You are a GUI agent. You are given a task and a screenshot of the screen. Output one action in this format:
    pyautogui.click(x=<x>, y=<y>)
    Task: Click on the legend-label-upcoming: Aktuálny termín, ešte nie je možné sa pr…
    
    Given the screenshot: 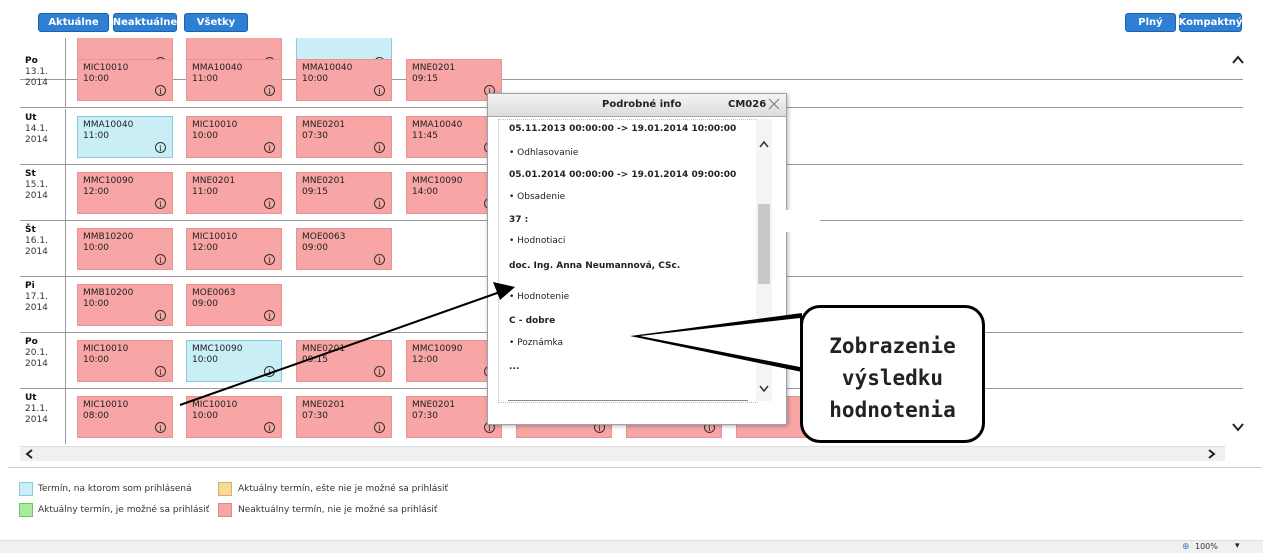 What is the action you would take?
    pyautogui.click(x=343, y=489)
    